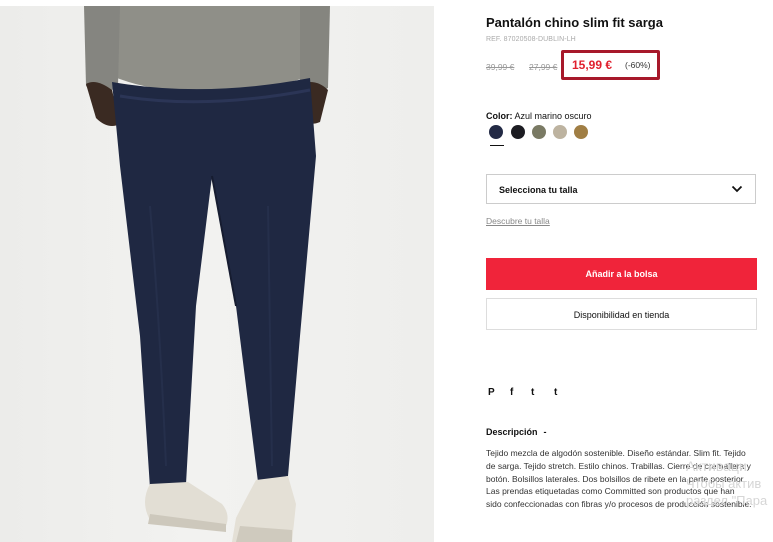  I want to click on facebook-icon: f, so click(511, 392).